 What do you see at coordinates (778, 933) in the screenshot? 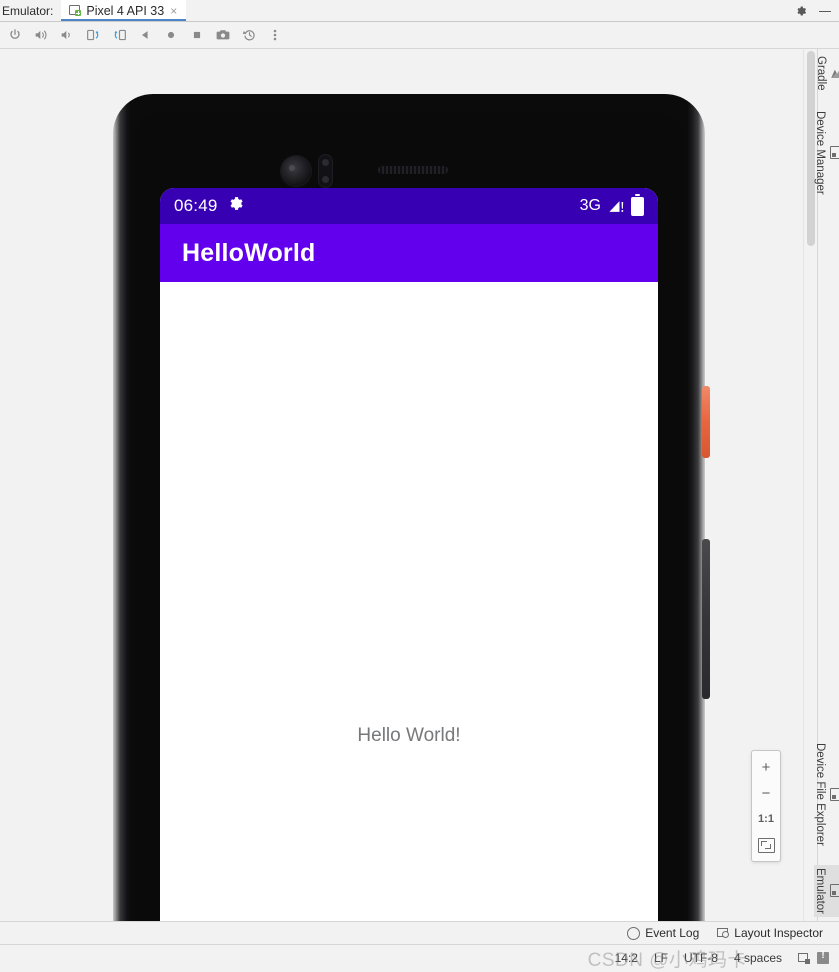
I see `layout-inspector-label: Layout Inspector` at bounding box center [778, 933].